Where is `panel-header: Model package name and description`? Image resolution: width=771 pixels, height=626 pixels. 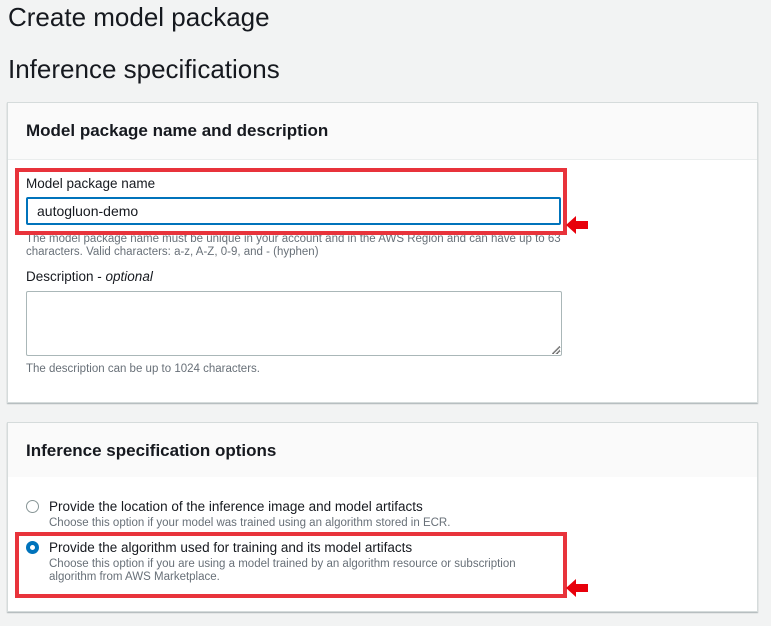
panel-header: Model package name and description is located at coordinates (382, 131).